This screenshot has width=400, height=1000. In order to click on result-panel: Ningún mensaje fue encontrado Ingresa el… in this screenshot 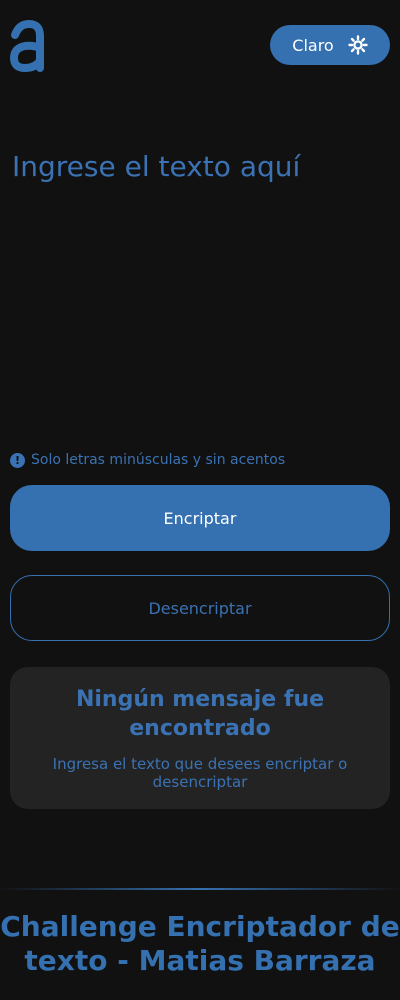, I will do `click(200, 738)`.